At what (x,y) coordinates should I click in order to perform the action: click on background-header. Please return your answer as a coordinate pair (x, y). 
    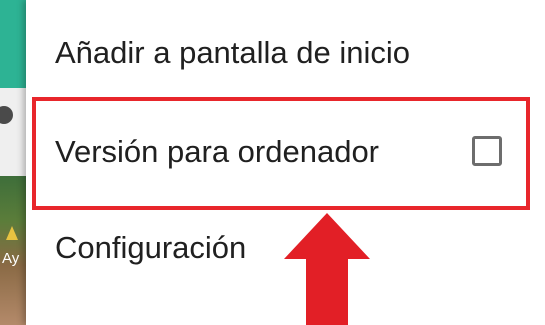
    Looking at the image, I should click on (13, 44).